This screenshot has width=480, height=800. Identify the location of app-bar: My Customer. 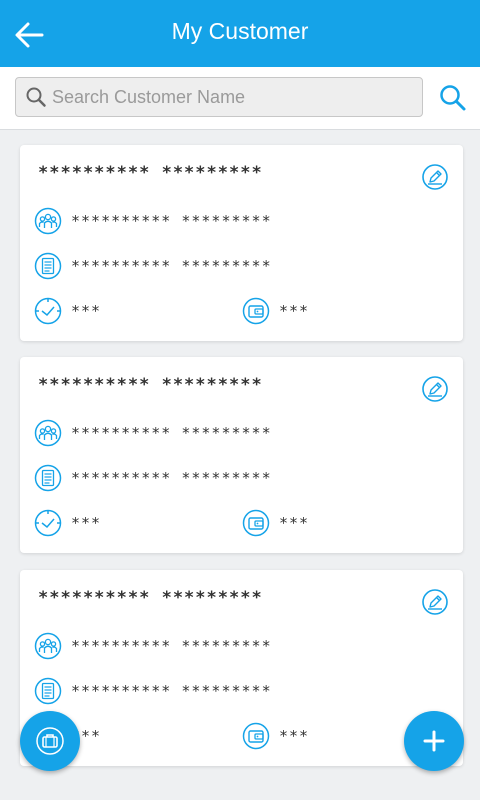
(240, 33).